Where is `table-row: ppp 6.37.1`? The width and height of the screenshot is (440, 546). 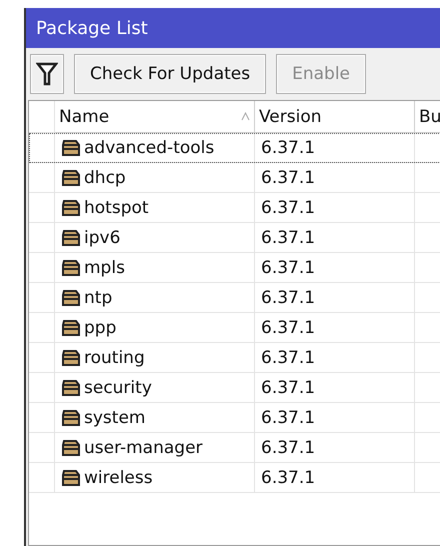
table-row: ppp 6.37.1 is located at coordinates (234, 328).